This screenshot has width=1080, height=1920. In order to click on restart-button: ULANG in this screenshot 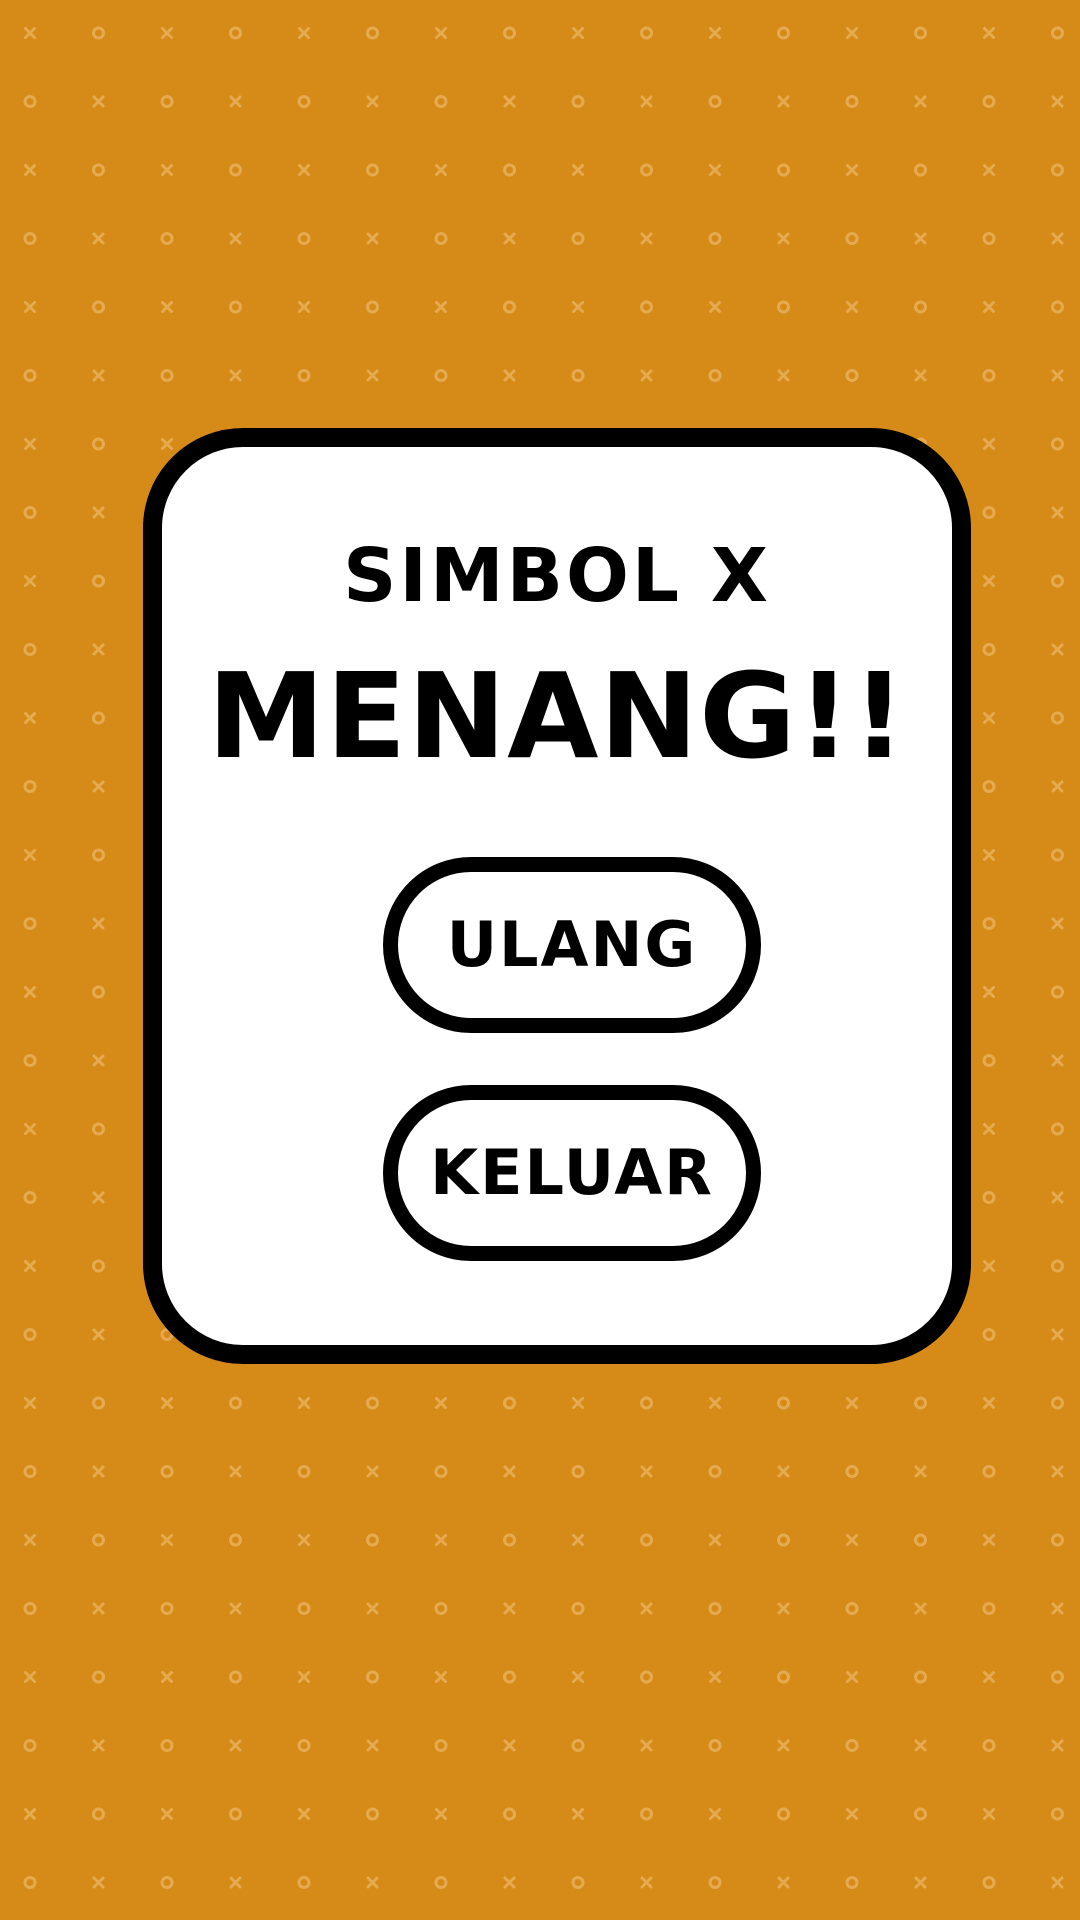, I will do `click(572, 945)`.